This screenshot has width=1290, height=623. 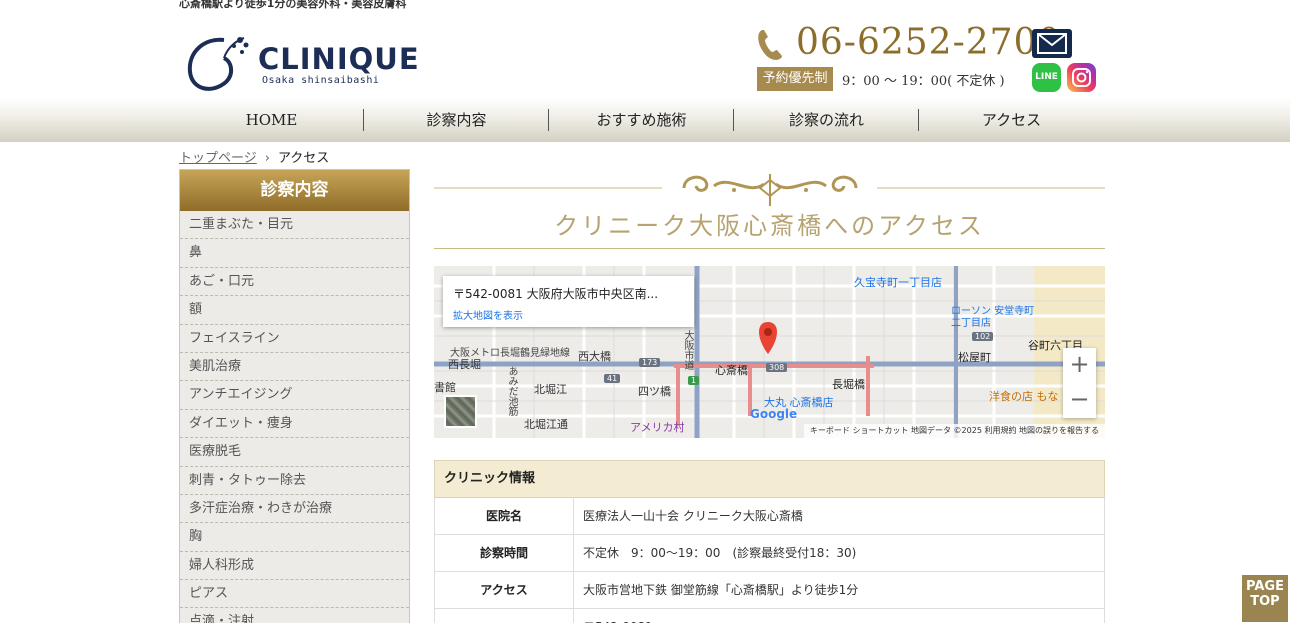 What do you see at coordinates (654, 391) in the screenshot?
I see `map-label: 四ツ橋` at bounding box center [654, 391].